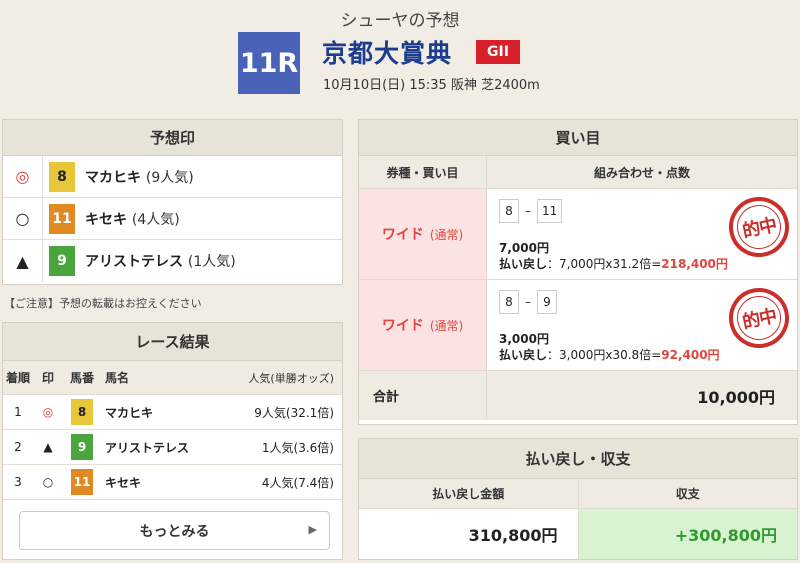 The image size is (800, 563). I want to click on race-number-badge: 11R, so click(269, 63).